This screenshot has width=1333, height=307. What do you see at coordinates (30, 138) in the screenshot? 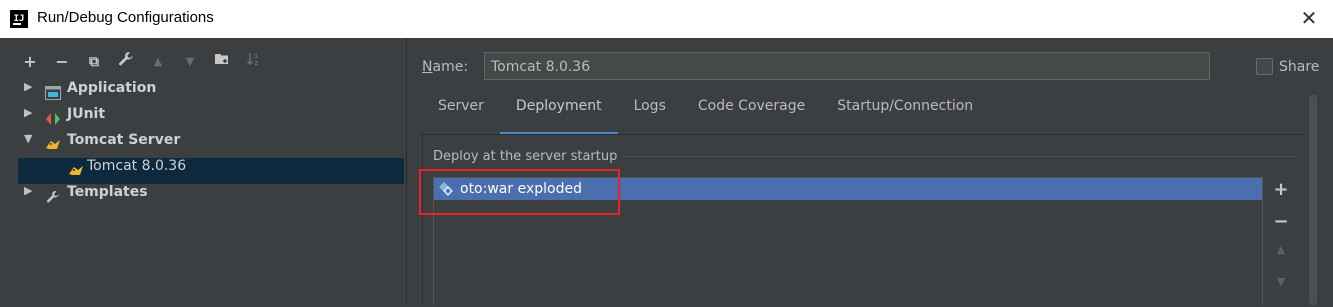
I see `collapse-arrow-icon: ▼` at bounding box center [30, 138].